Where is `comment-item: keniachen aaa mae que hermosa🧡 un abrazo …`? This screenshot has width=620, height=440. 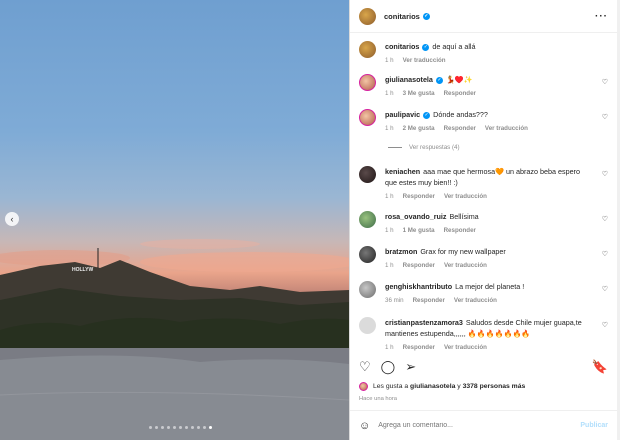
comment-item: keniachen aaa mae que hermosa🧡 un abrazo … is located at coordinates (483, 183).